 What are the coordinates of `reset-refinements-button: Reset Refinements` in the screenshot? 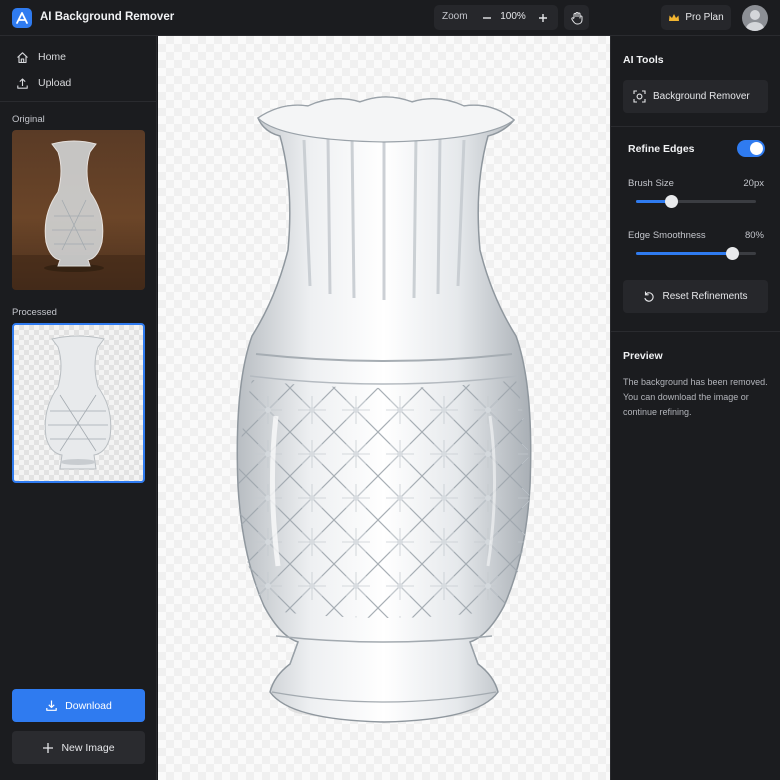 It's located at (695, 296).